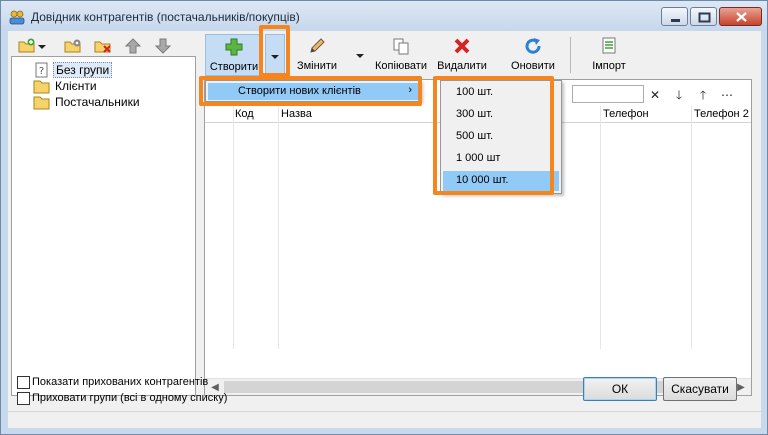  Describe the element at coordinates (462, 66) in the screenshot. I see `delete-label: Видалити` at that location.